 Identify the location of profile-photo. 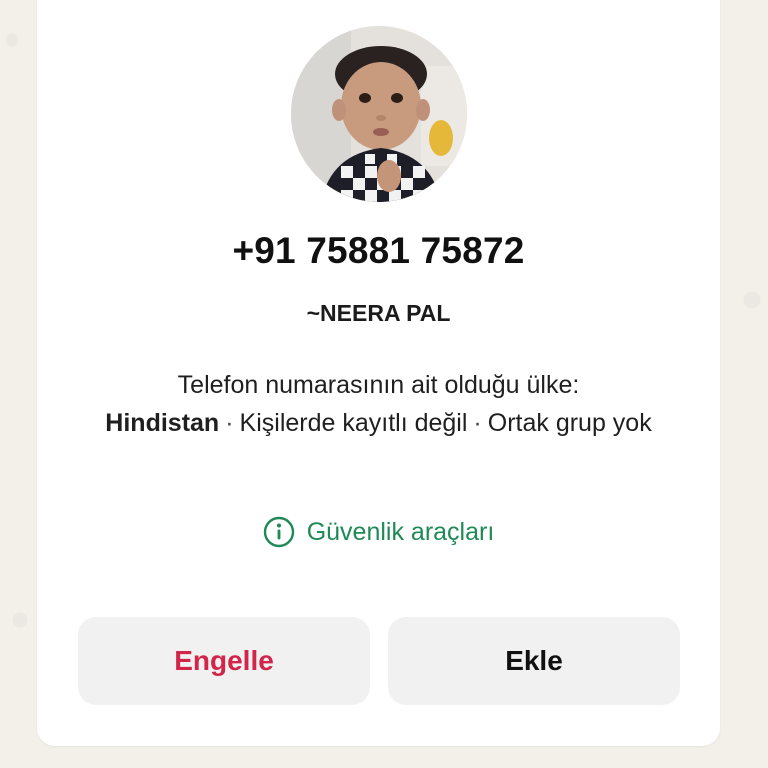
(379, 114).